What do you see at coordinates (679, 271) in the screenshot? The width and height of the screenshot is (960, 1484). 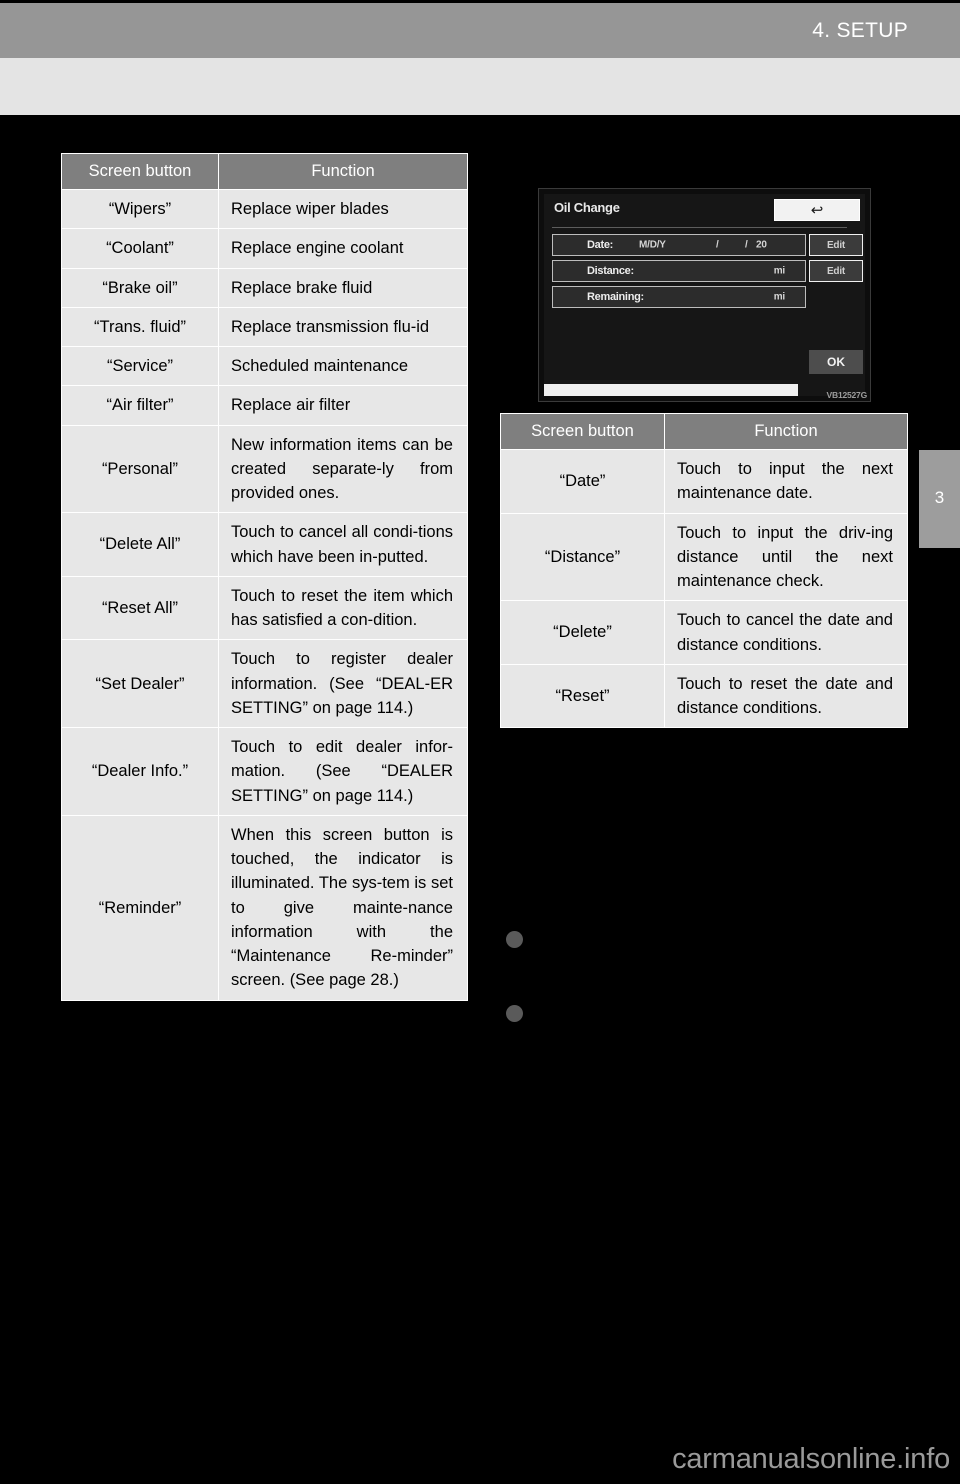 I see `distance-row: Distance: mi` at bounding box center [679, 271].